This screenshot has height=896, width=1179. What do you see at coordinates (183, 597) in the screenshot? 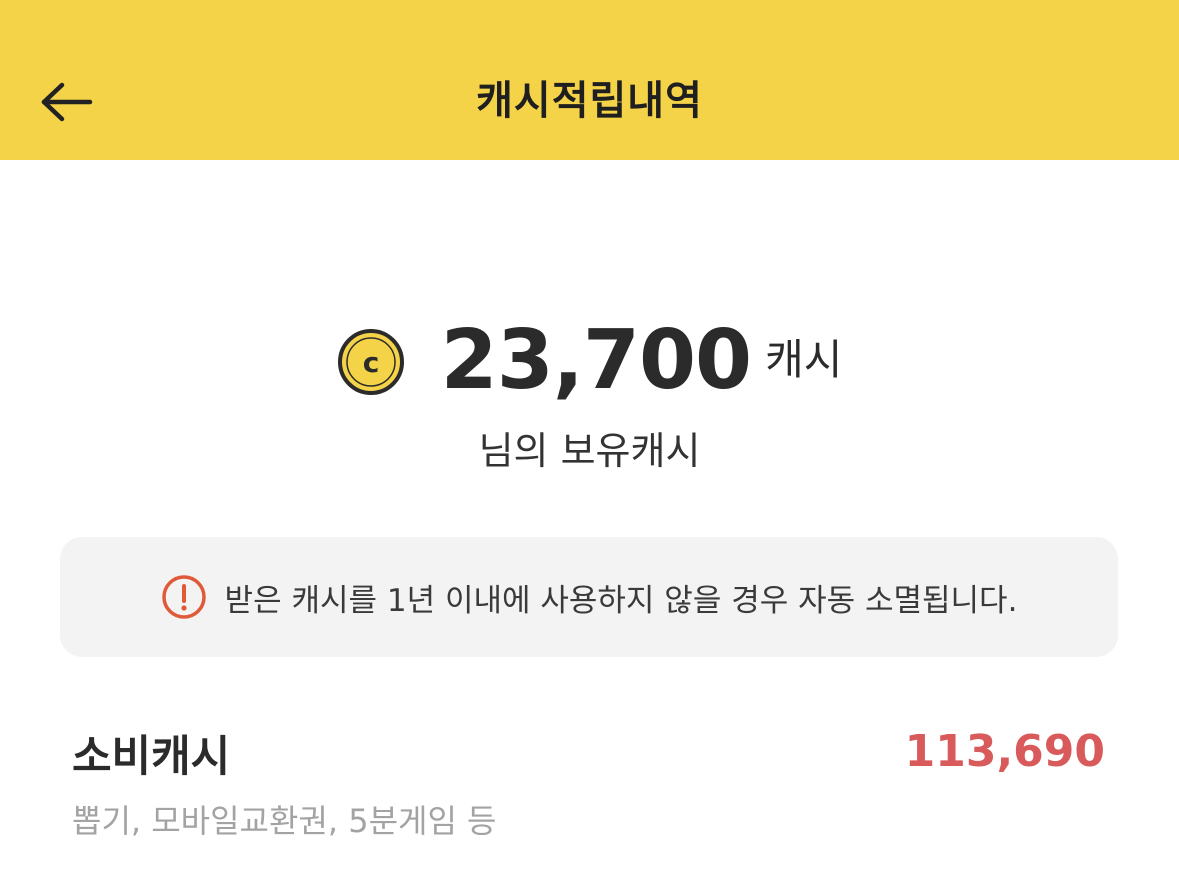
I see `exclamation-circle-icon` at bounding box center [183, 597].